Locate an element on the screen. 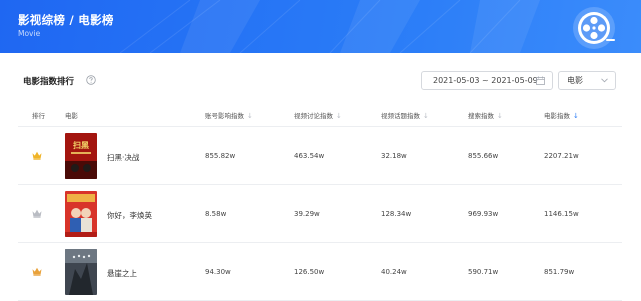  video-discussion-value: 39.29w is located at coordinates (307, 214).